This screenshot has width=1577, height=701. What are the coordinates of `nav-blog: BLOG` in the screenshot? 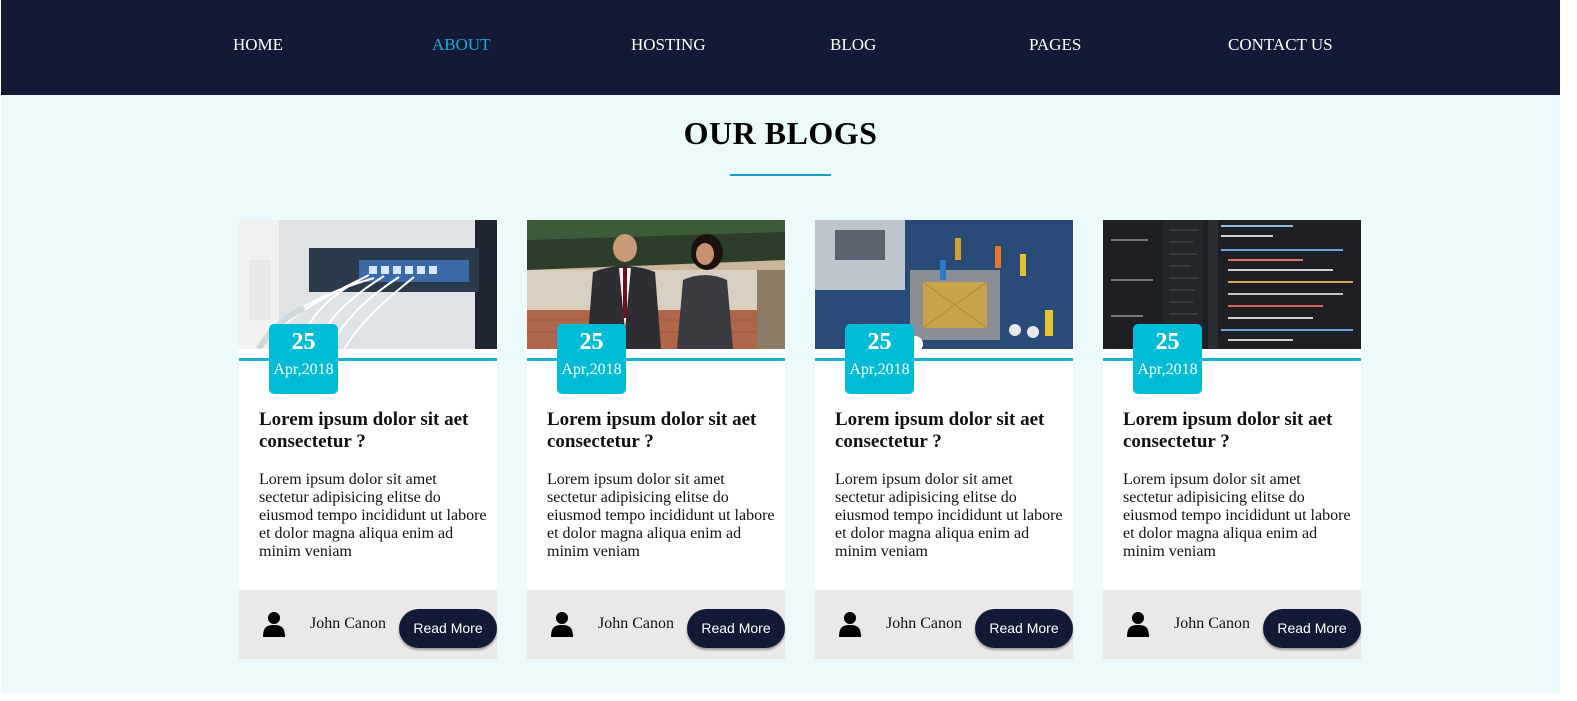 It's located at (853, 45).